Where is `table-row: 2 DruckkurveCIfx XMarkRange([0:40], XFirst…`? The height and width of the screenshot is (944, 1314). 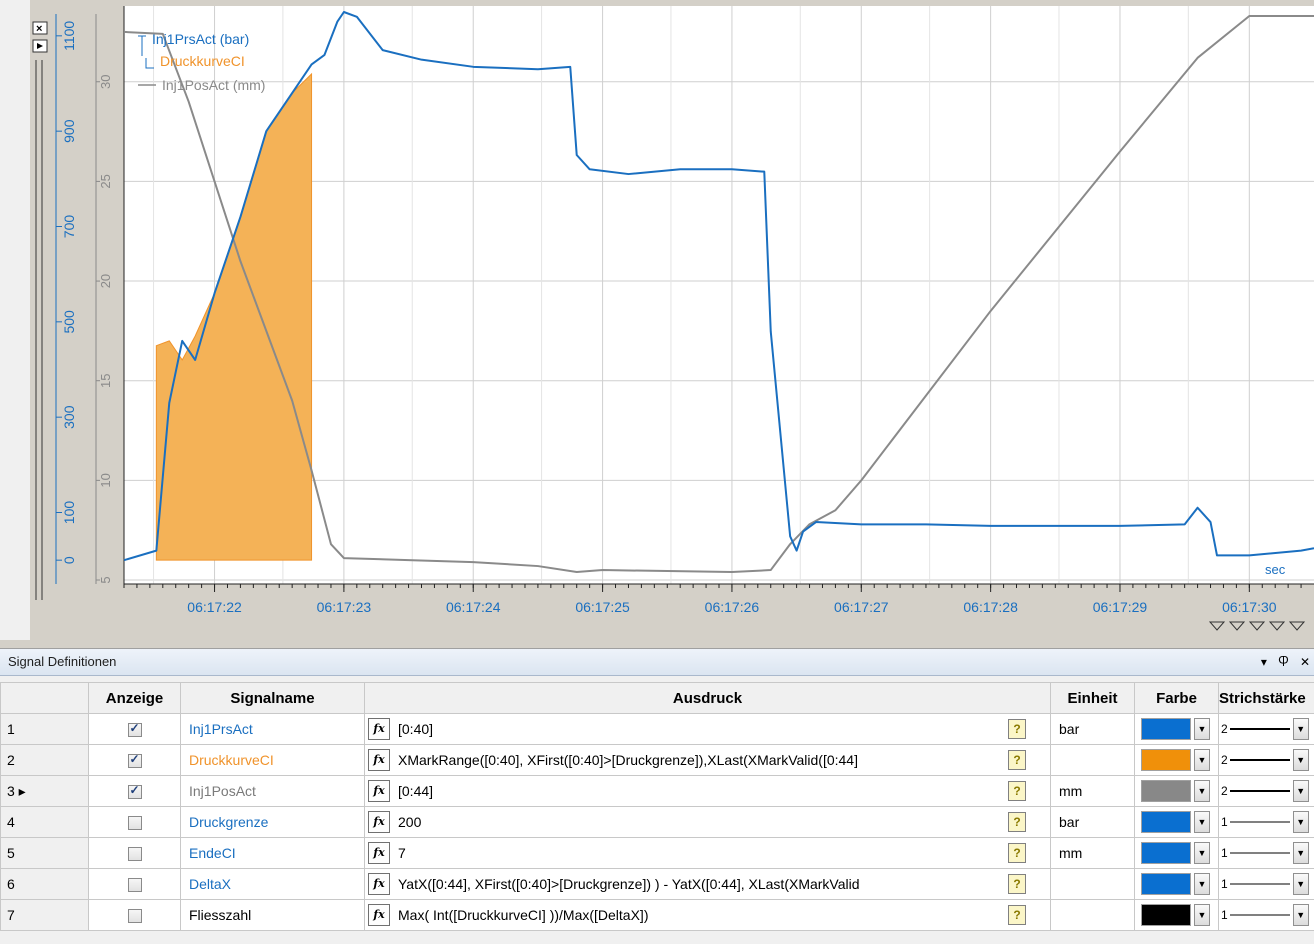
table-row: 2 DruckkurveCIfx XMarkRange([0:40], XFirst… is located at coordinates (657, 760).